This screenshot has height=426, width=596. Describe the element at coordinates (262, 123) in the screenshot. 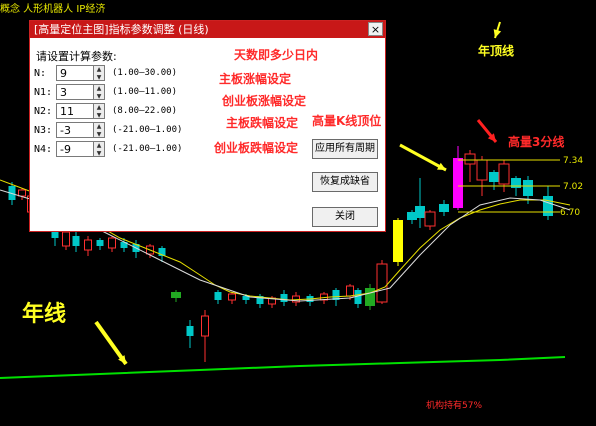

I see `anno-main-down: 主板跌幅设定` at that location.